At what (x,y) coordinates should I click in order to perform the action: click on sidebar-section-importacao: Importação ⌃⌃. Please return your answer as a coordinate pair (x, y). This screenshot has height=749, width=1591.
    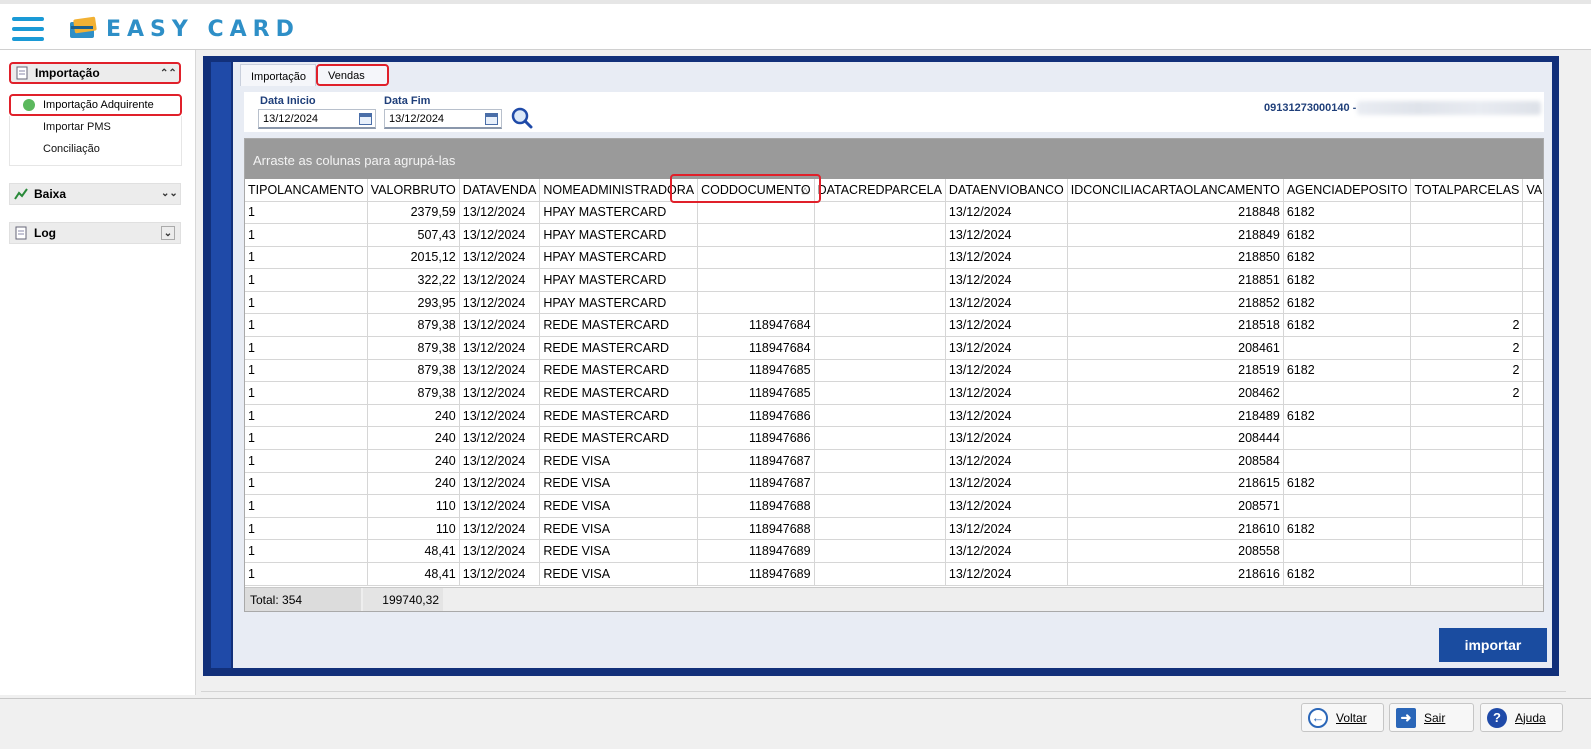
    Looking at the image, I should click on (95, 73).